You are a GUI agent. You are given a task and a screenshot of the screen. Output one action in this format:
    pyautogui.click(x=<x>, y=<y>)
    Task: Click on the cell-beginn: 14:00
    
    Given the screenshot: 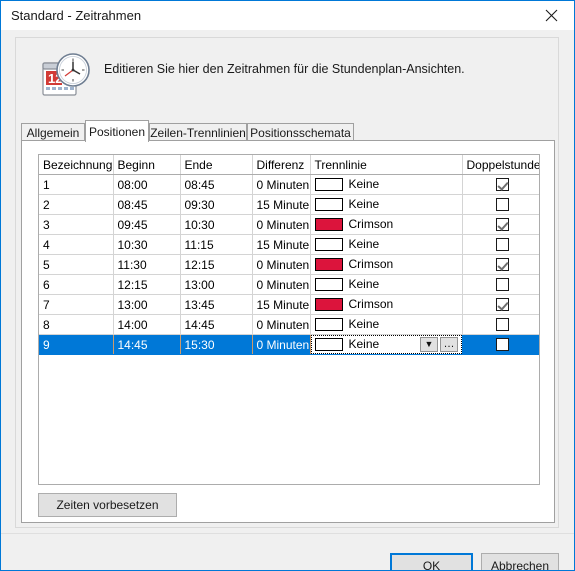 What is the action you would take?
    pyautogui.click(x=147, y=324)
    